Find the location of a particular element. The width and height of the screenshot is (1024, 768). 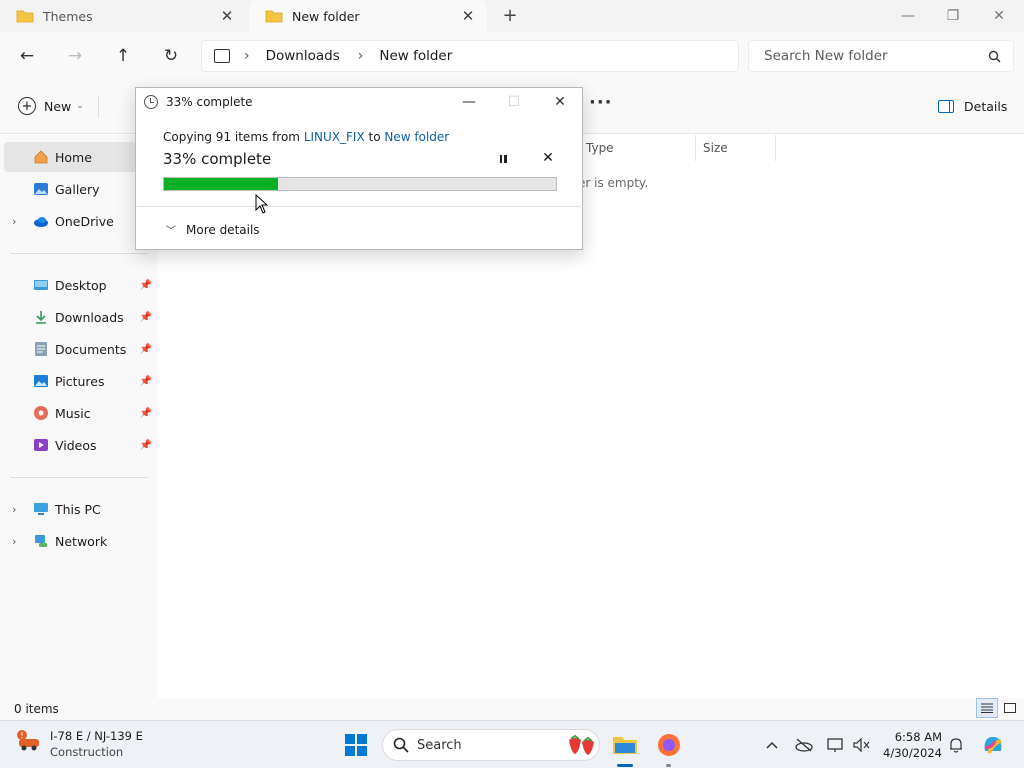

progress-fill is located at coordinates (221, 184).